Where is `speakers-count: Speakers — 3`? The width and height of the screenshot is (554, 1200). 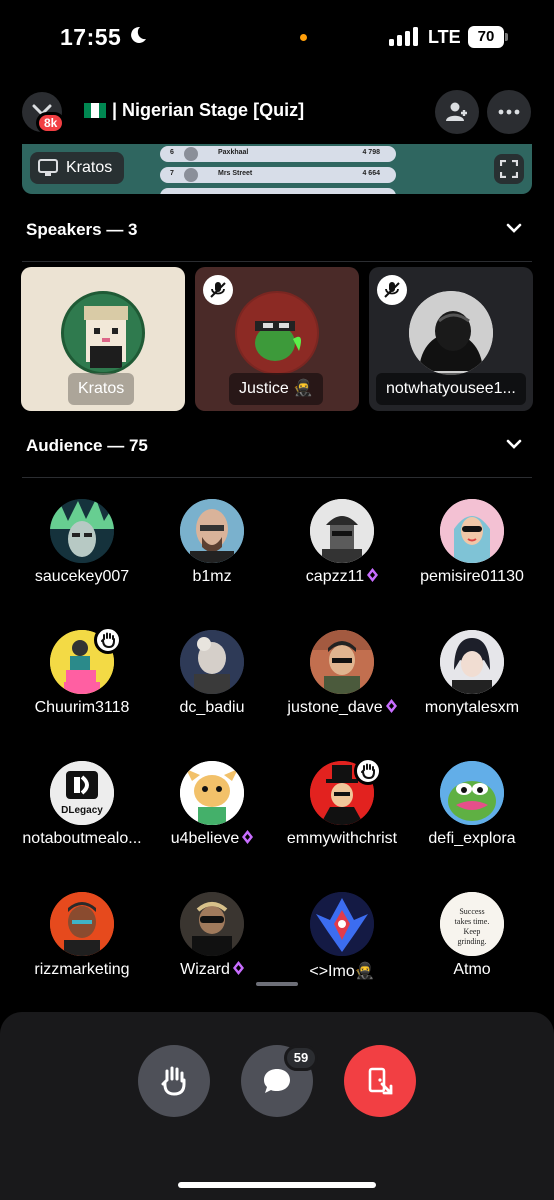 speakers-count: Speakers — 3 is located at coordinates (82, 229).